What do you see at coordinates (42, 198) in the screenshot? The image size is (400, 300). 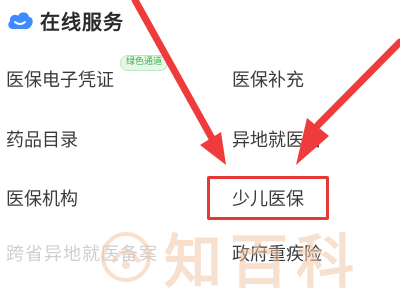 I see `service-item-medical-institutions: 医保机构` at bounding box center [42, 198].